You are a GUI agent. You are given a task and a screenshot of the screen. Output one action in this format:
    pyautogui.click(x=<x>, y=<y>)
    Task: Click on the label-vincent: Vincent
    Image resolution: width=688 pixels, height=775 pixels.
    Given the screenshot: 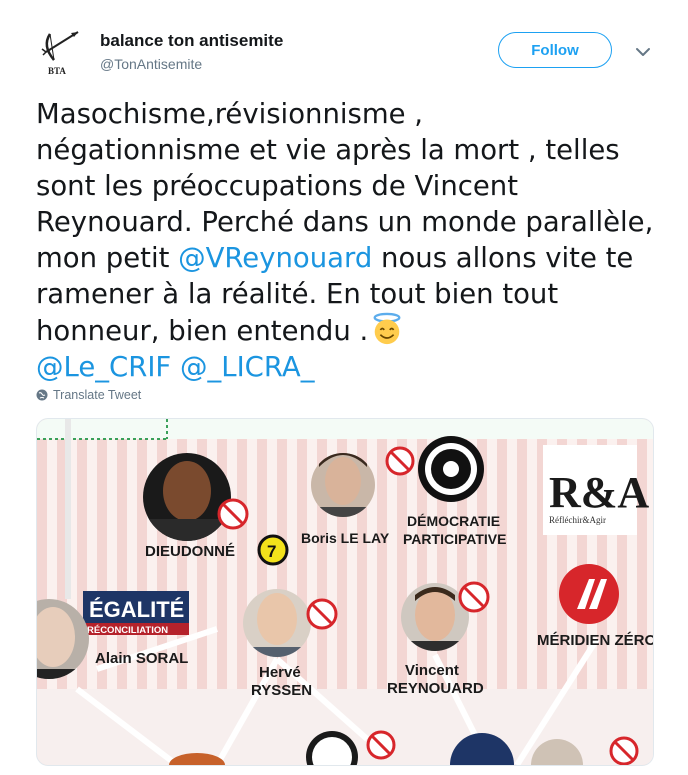 What is the action you would take?
    pyautogui.click(x=432, y=670)
    